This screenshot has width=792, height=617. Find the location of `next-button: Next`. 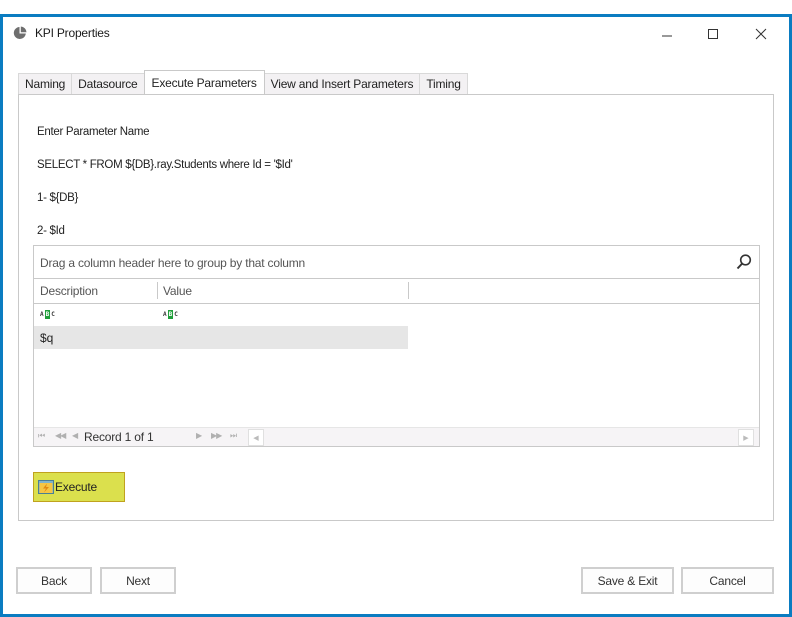

next-button: Next is located at coordinates (138, 580).